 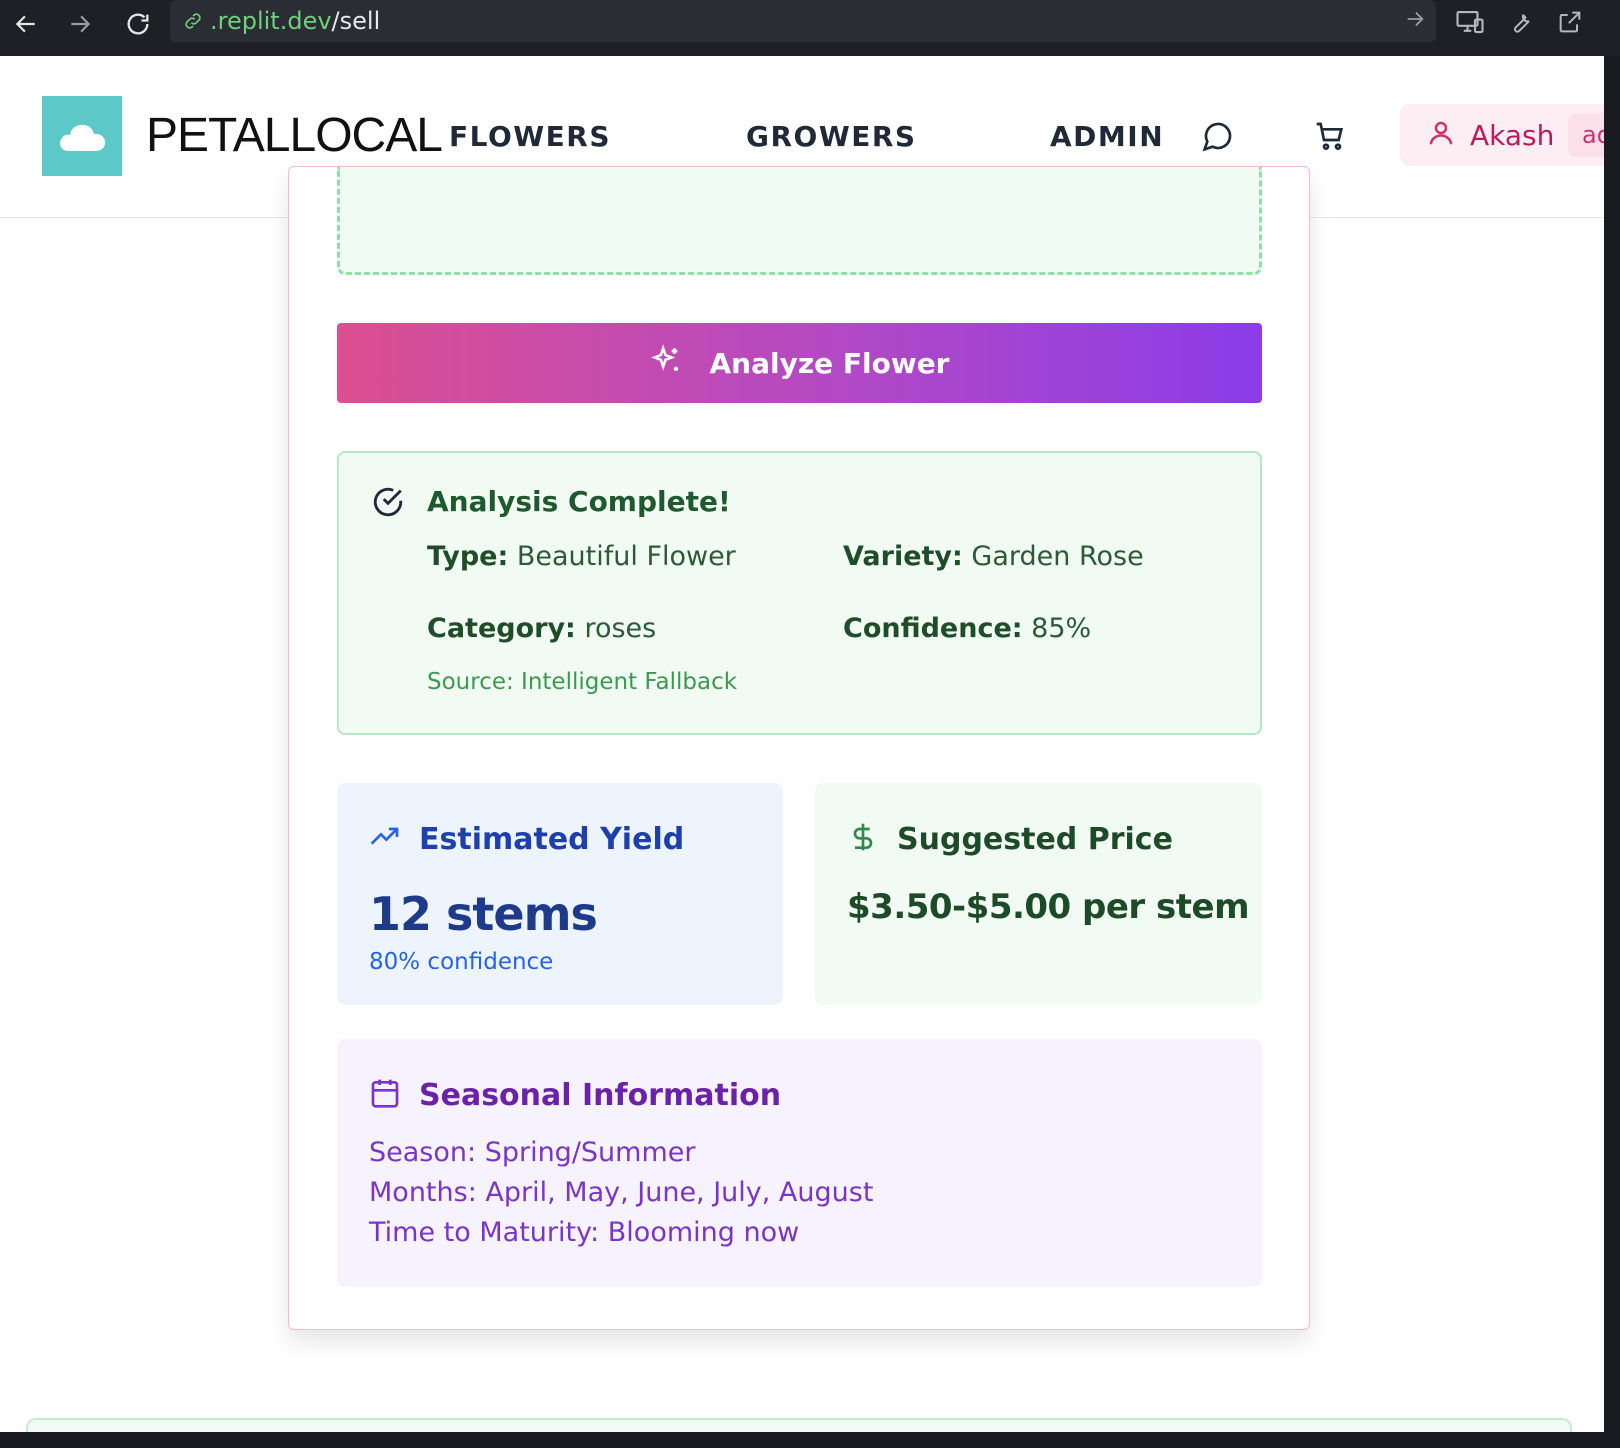 What do you see at coordinates (967, 628) in the screenshot?
I see `confidence-field: Confidence: 85%` at bounding box center [967, 628].